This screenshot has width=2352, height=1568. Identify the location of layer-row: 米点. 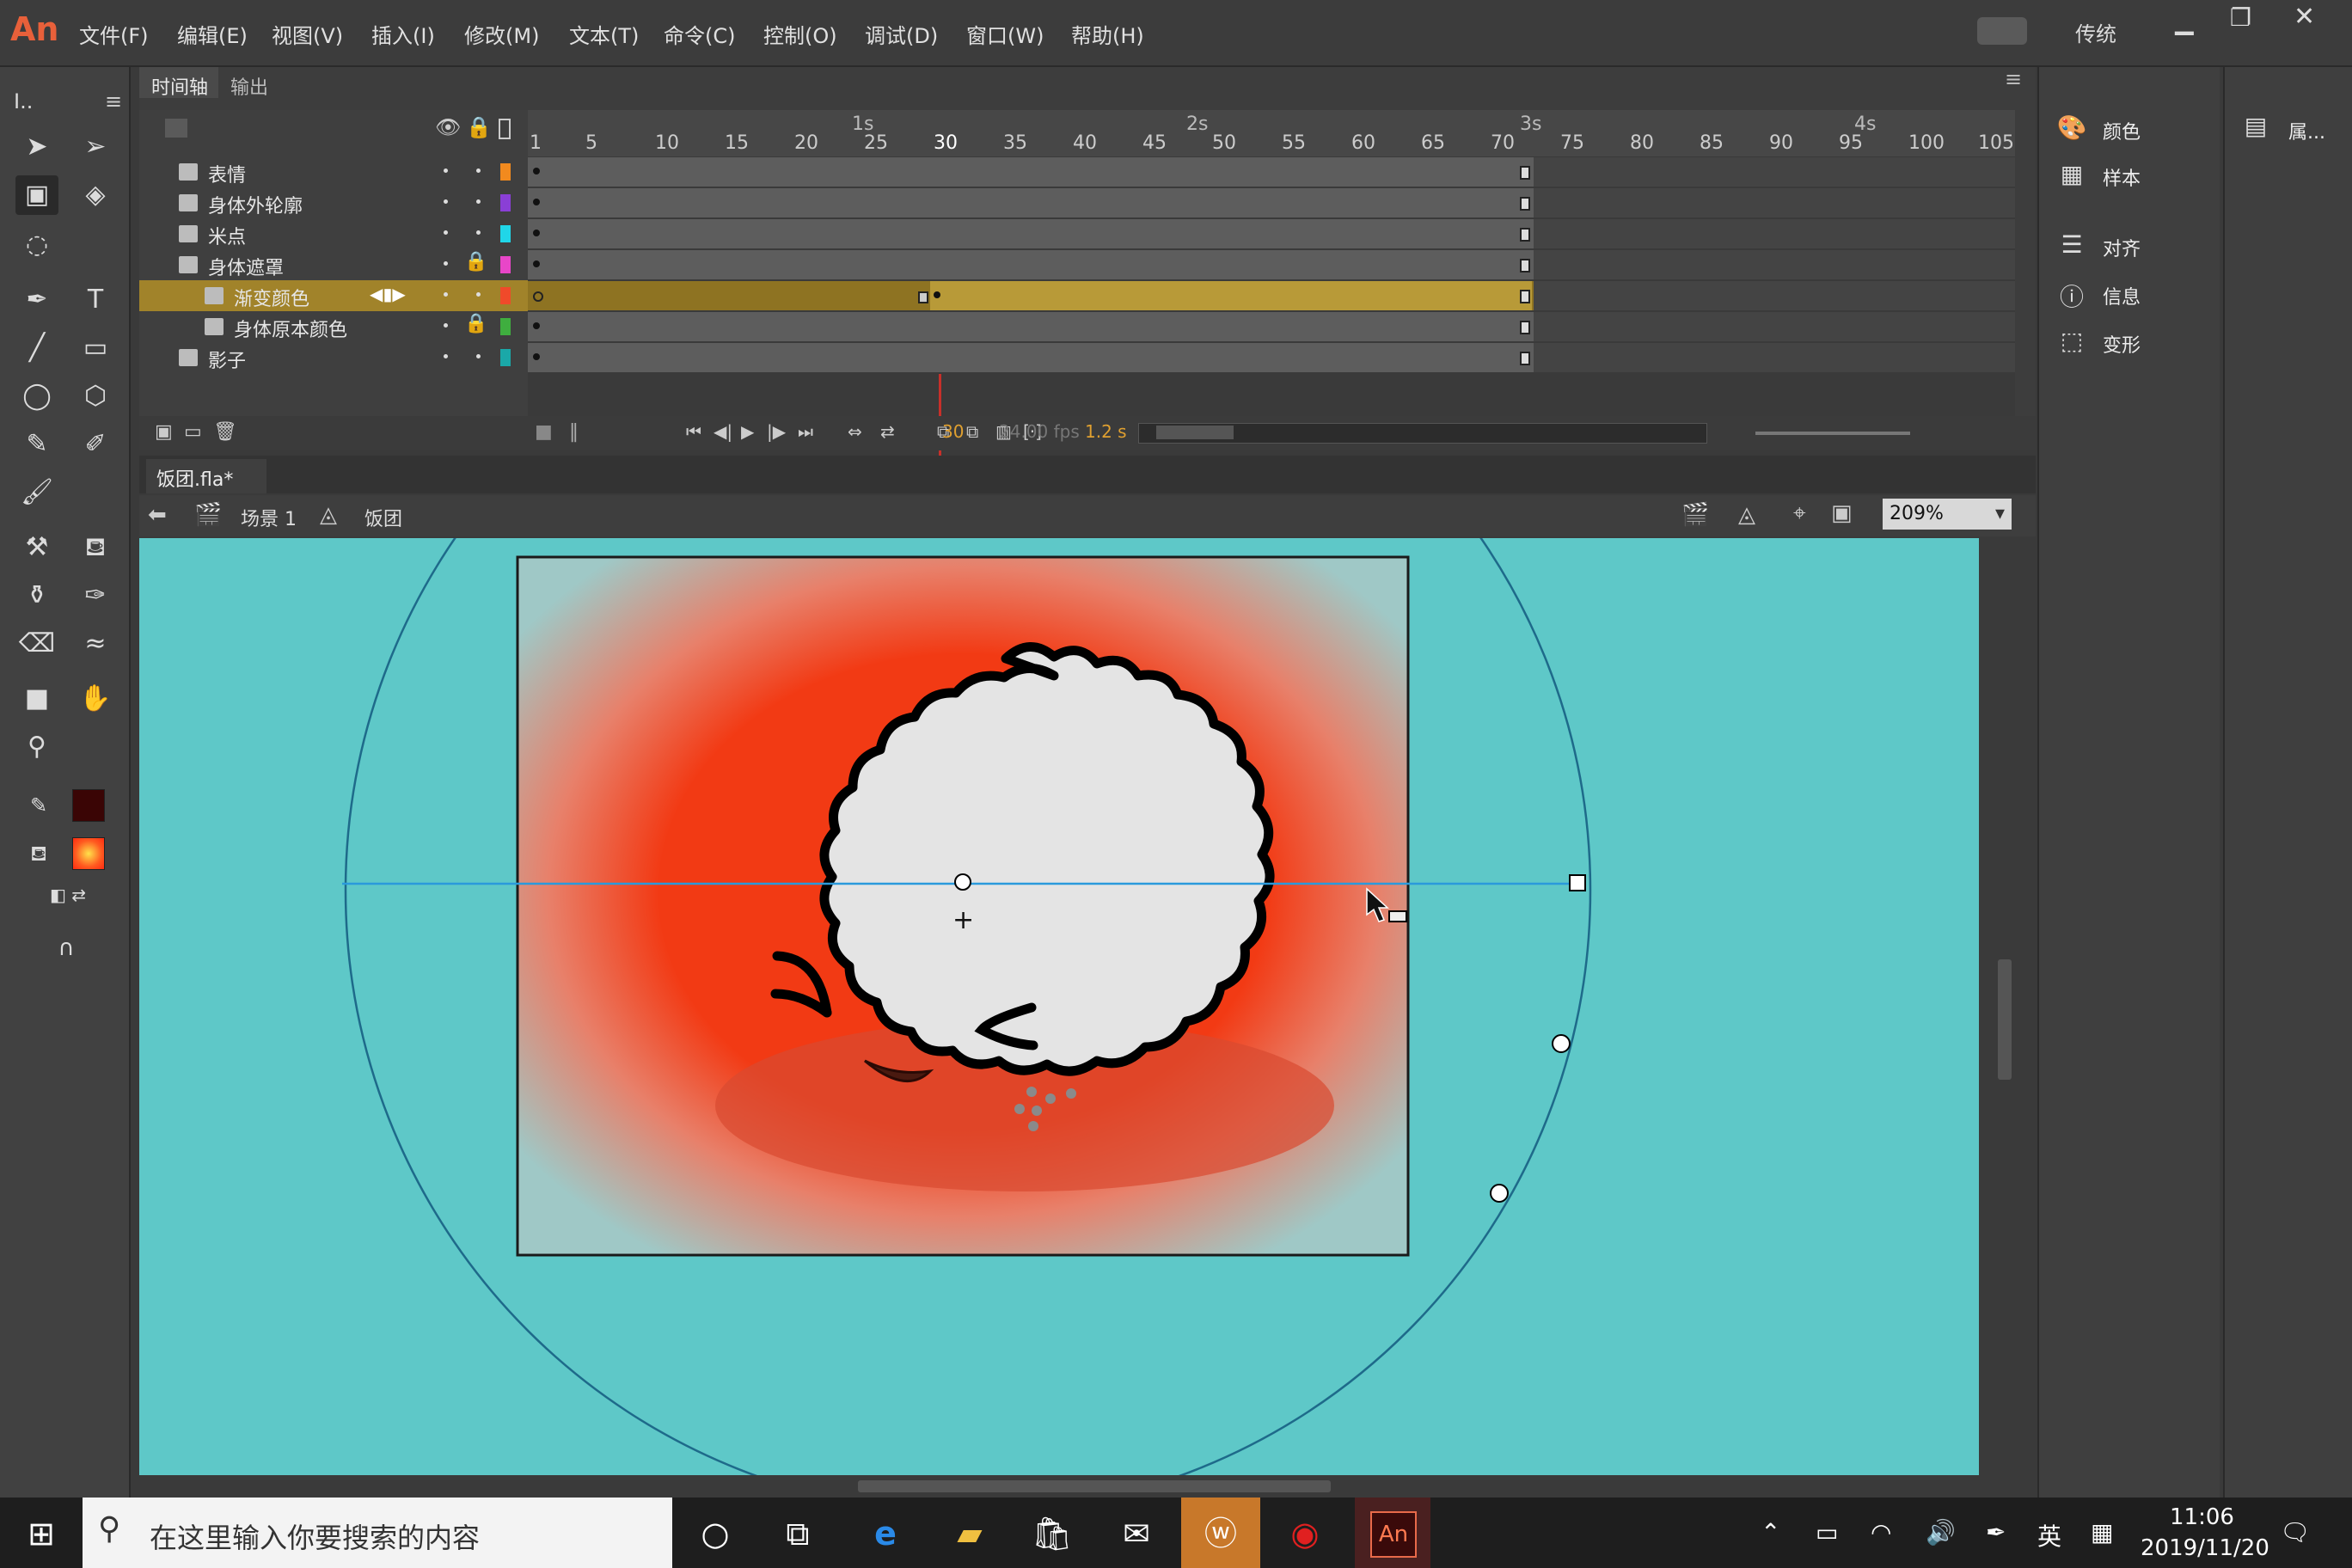
(333, 233).